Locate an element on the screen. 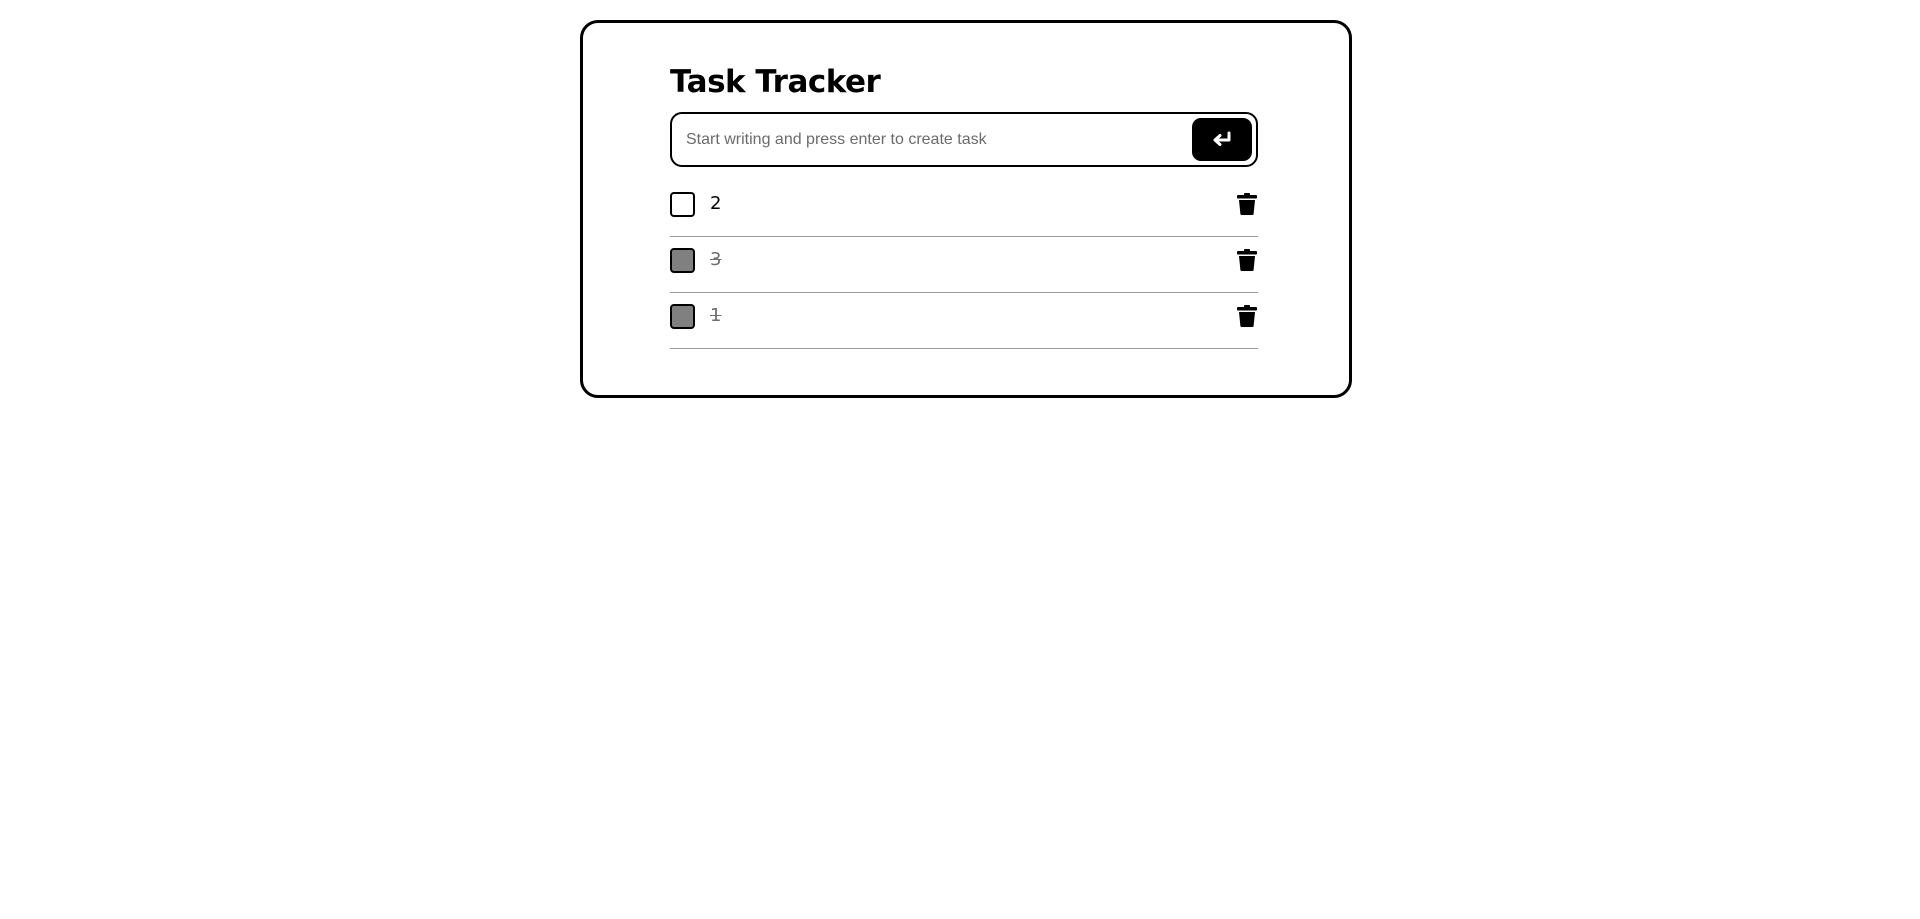  new-task-form is located at coordinates (964, 139).